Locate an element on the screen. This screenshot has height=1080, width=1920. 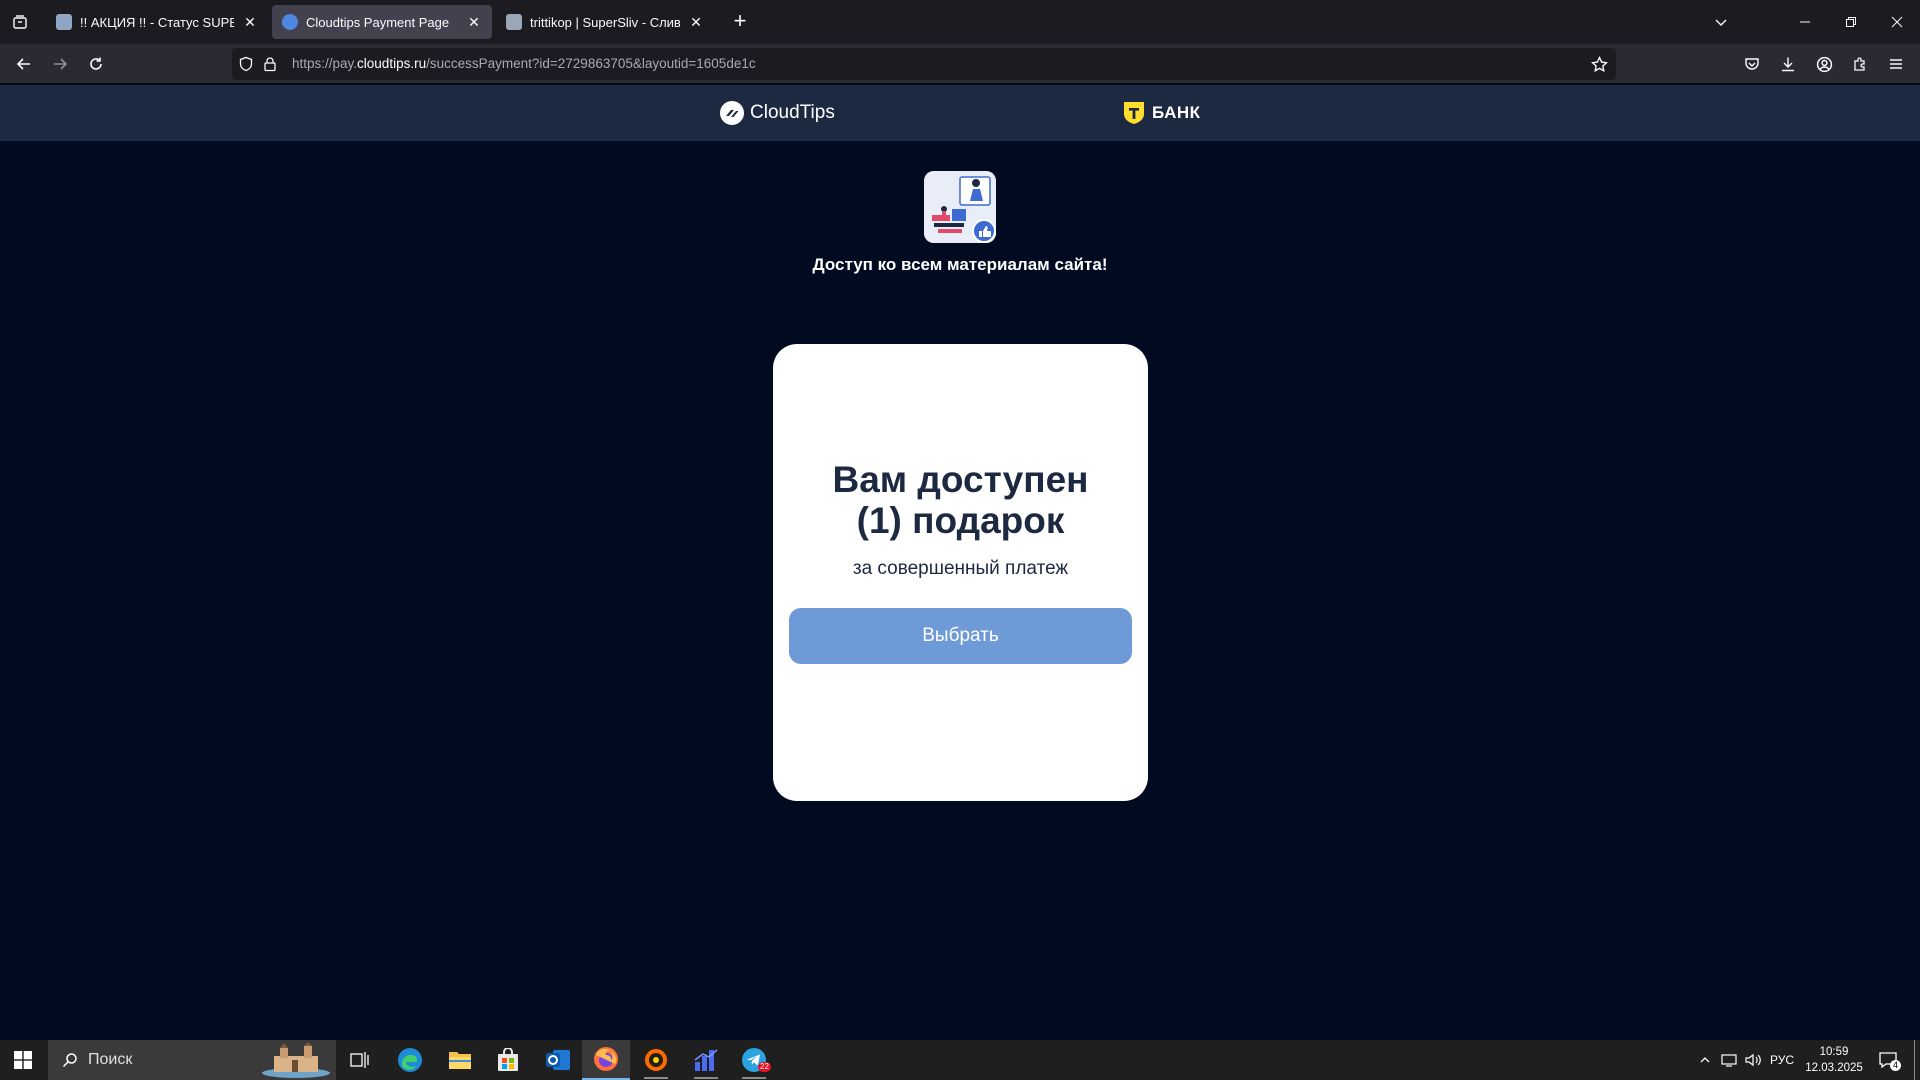
network-icon is located at coordinates (1729, 1060).